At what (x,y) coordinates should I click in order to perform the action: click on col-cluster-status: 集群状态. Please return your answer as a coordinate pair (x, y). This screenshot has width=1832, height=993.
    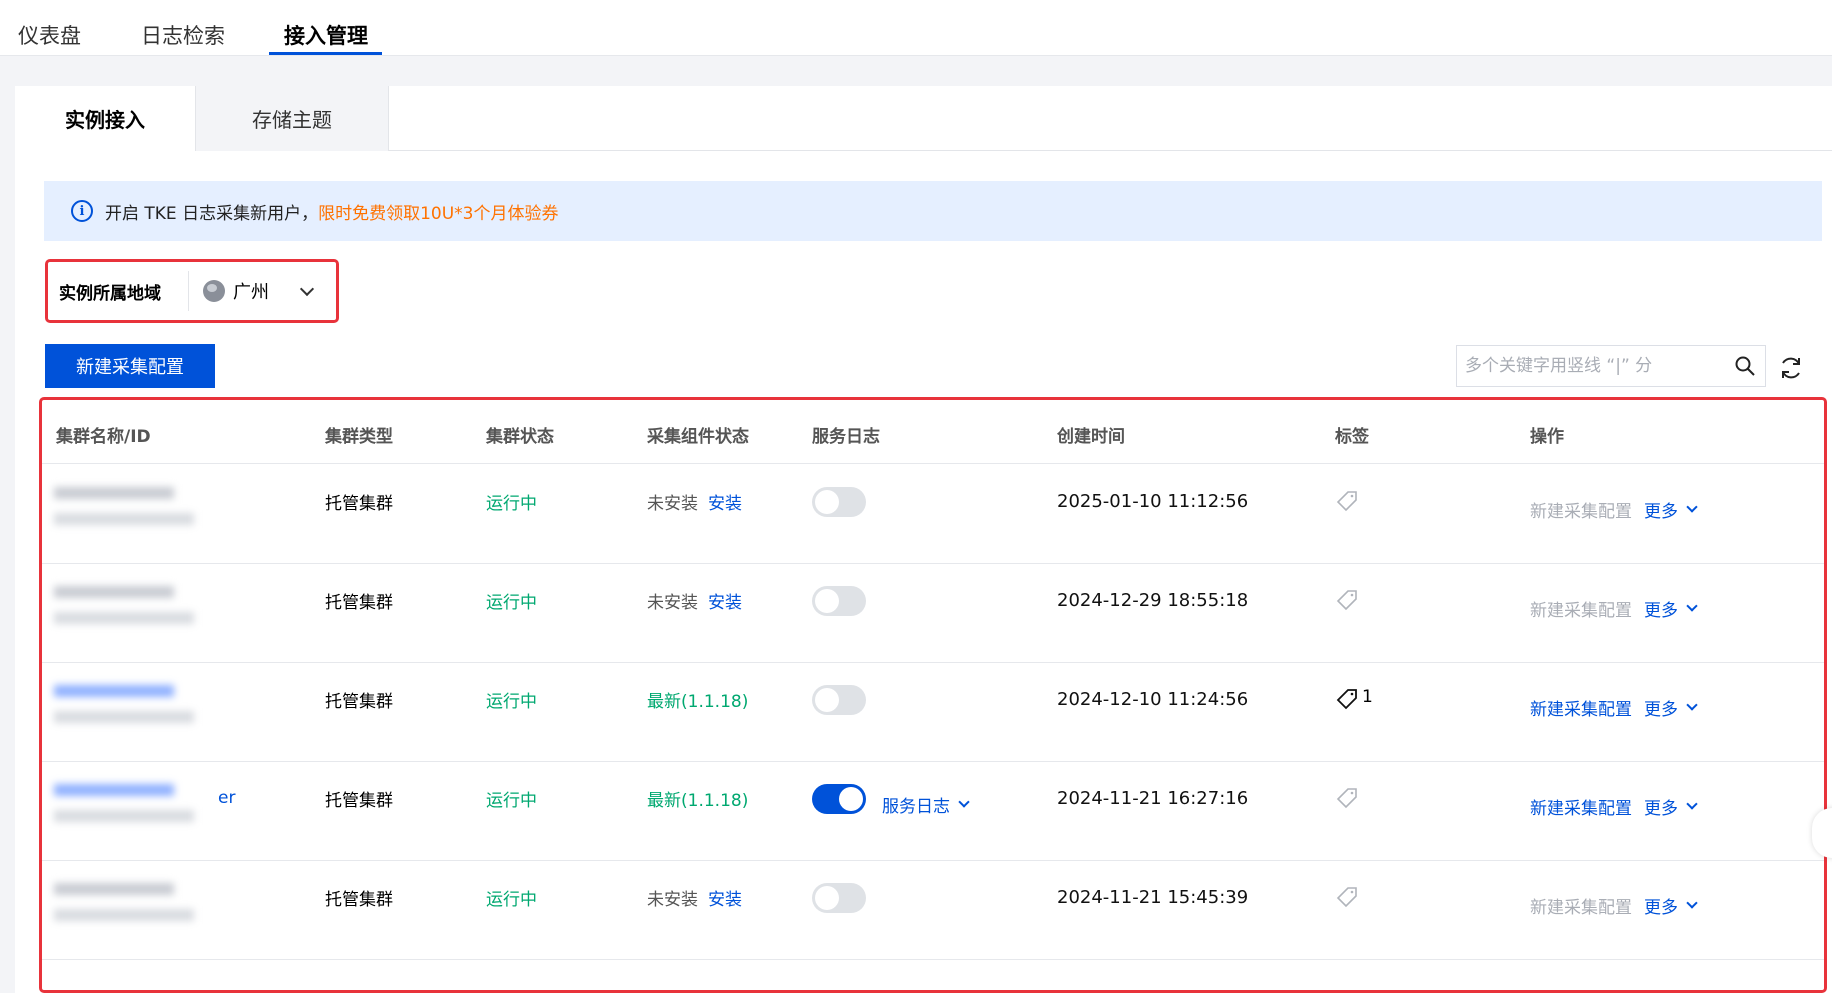
    Looking at the image, I should click on (520, 437).